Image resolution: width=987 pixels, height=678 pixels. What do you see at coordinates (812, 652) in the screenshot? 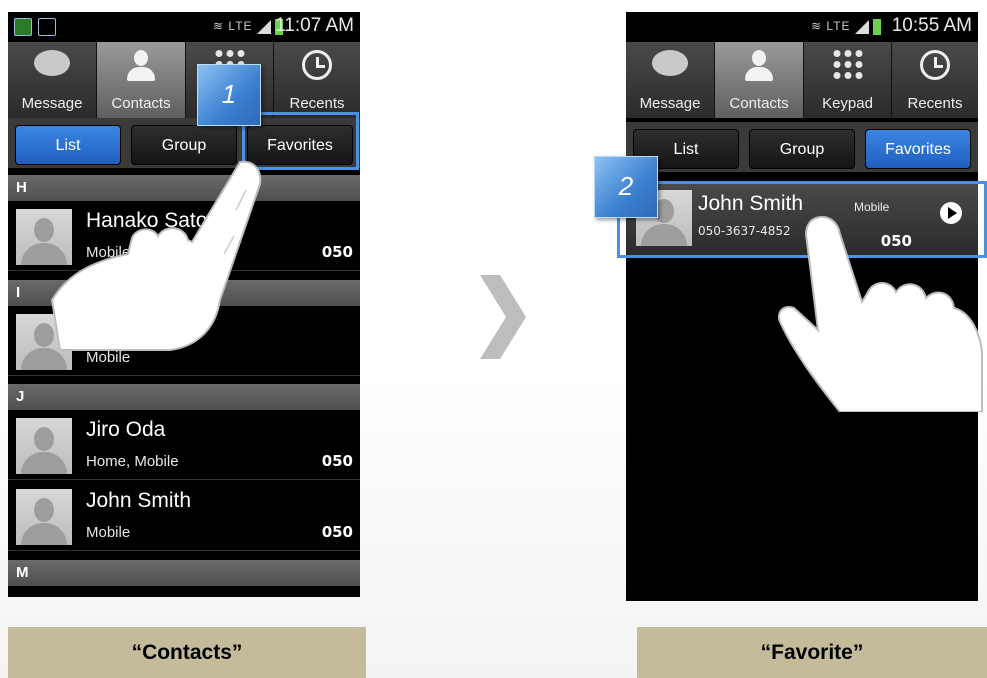
I see `caption-favorite: “Favorite”` at bounding box center [812, 652].